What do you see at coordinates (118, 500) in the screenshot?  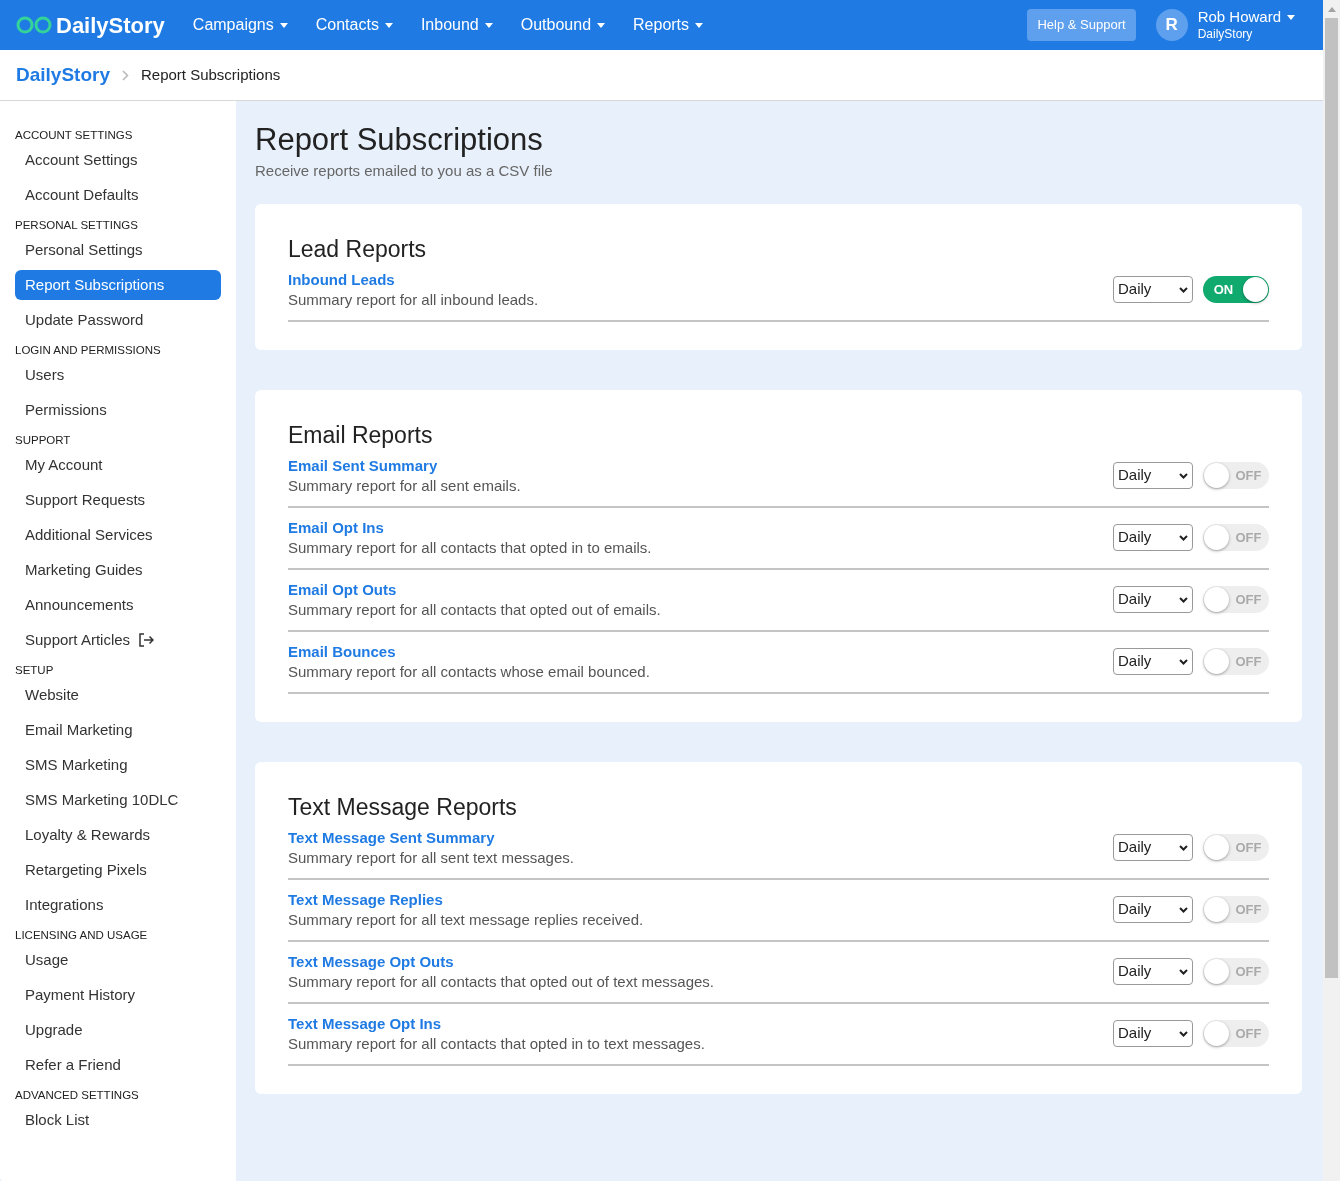 I see `sidebar-item: Support Requests` at bounding box center [118, 500].